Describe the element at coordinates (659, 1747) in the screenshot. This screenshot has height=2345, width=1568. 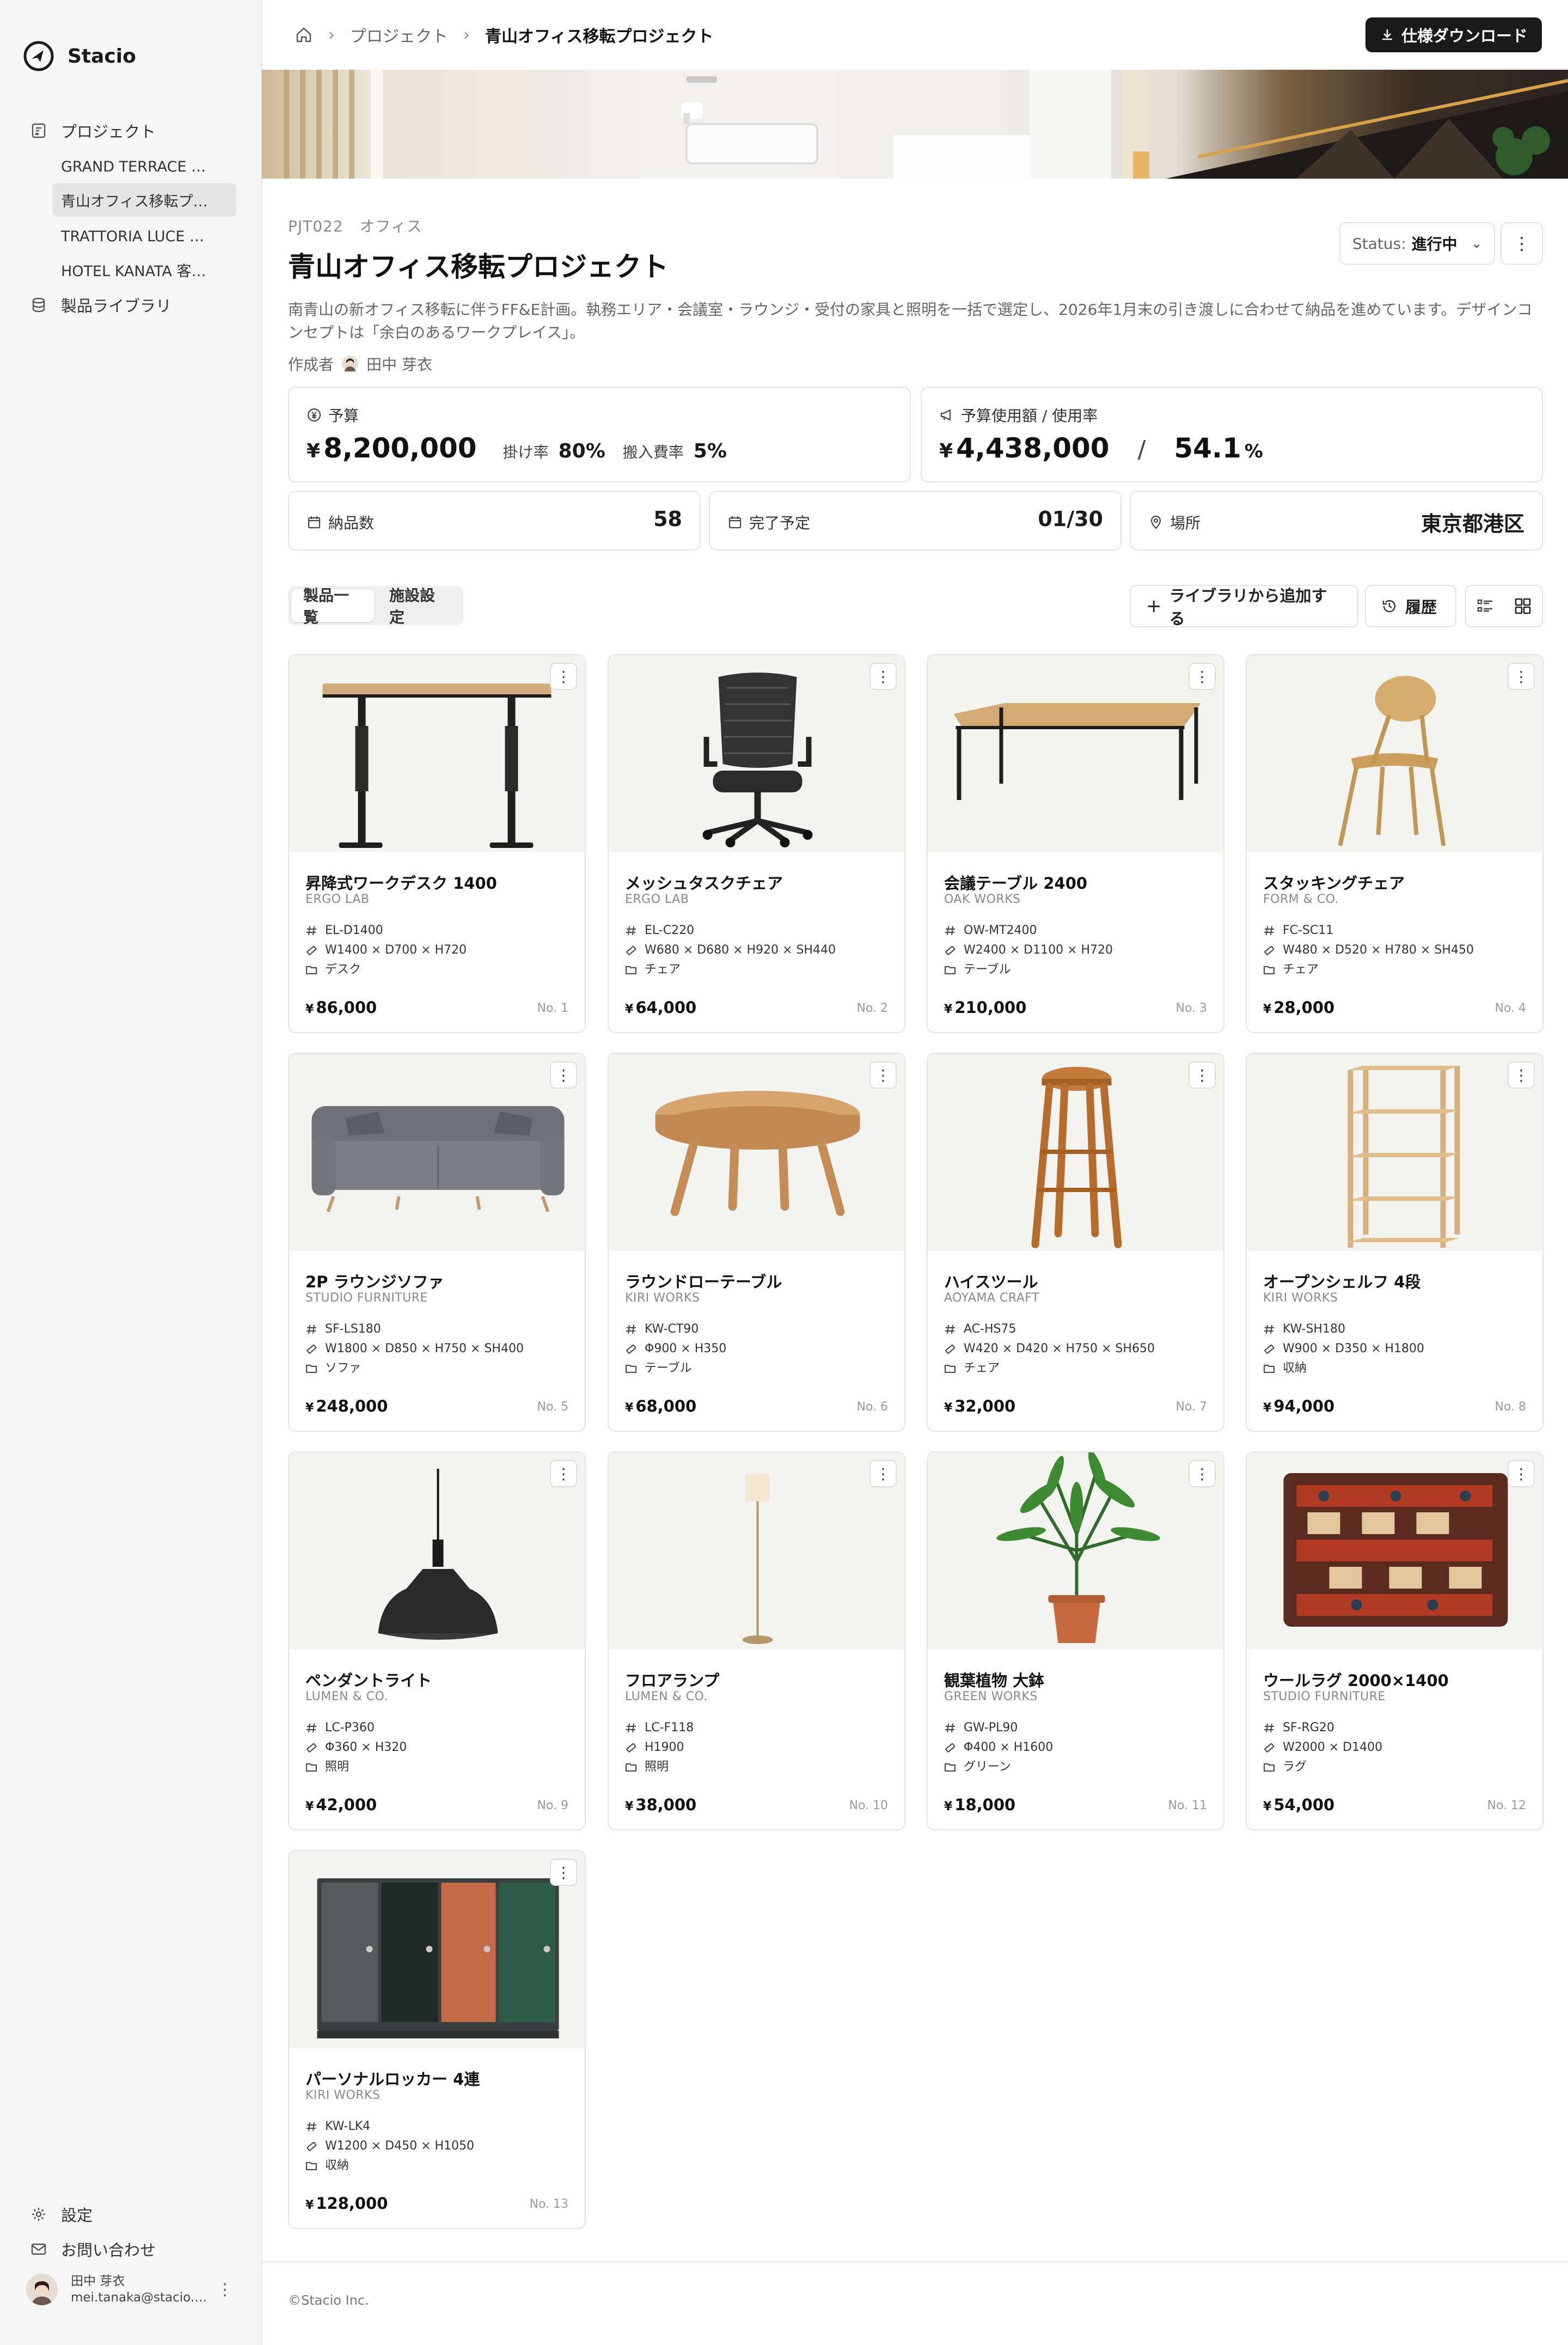
I see `product-specs: LC-F118 H1900 照明` at that location.